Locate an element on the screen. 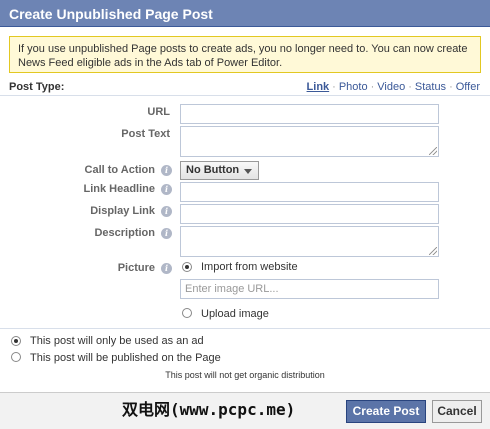 The image size is (490, 429). chevron-down-icon is located at coordinates (248, 171).